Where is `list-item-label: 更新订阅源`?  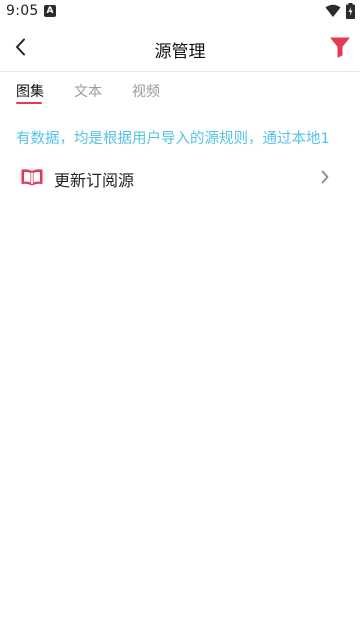
list-item-label: 更新订阅源 is located at coordinates (94, 180).